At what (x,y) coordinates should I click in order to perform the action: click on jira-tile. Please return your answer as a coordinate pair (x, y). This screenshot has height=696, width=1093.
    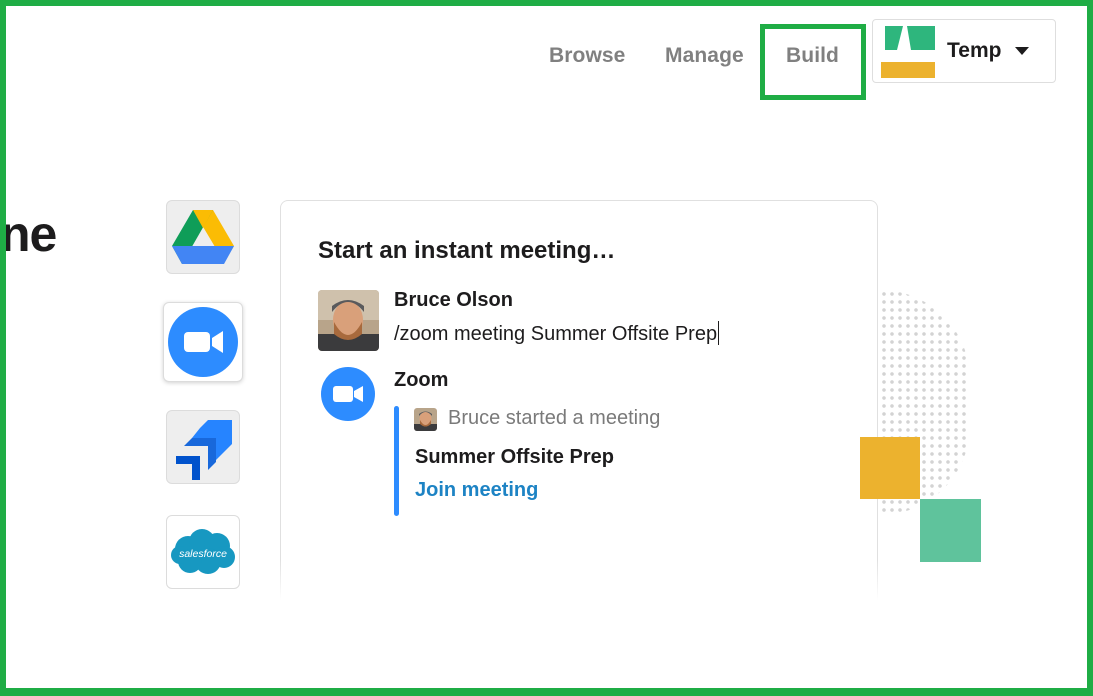
    Looking at the image, I should click on (203, 447).